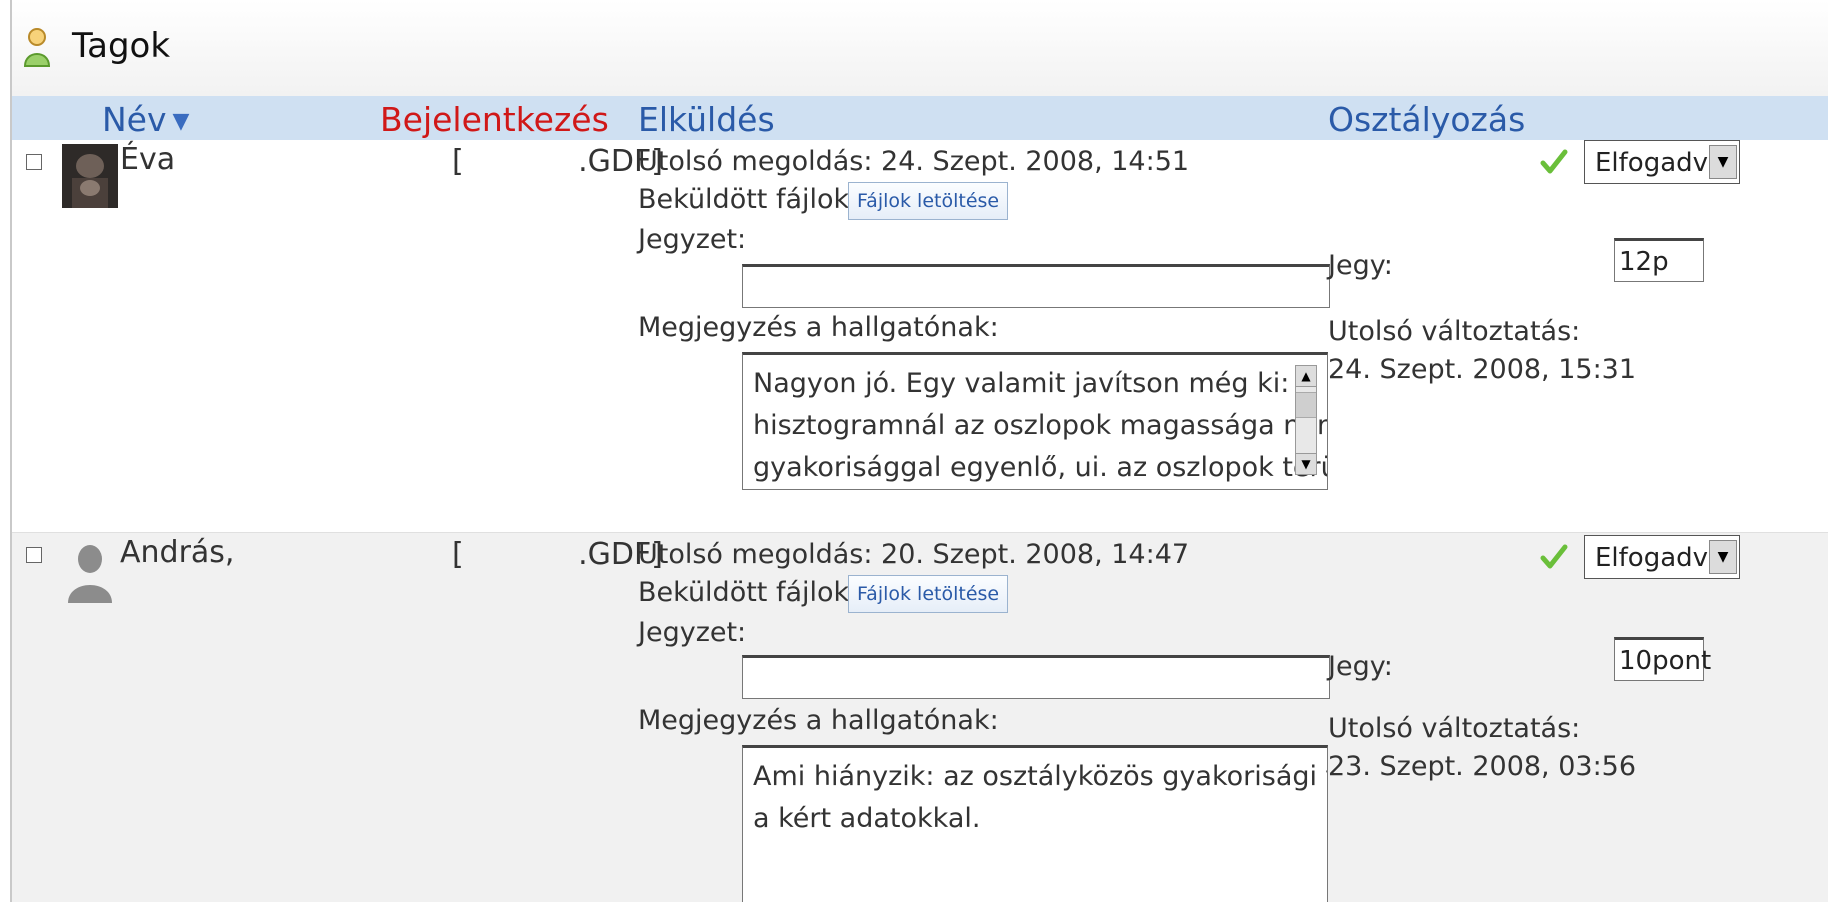  I want to click on member-name: András,, so click(177, 552).